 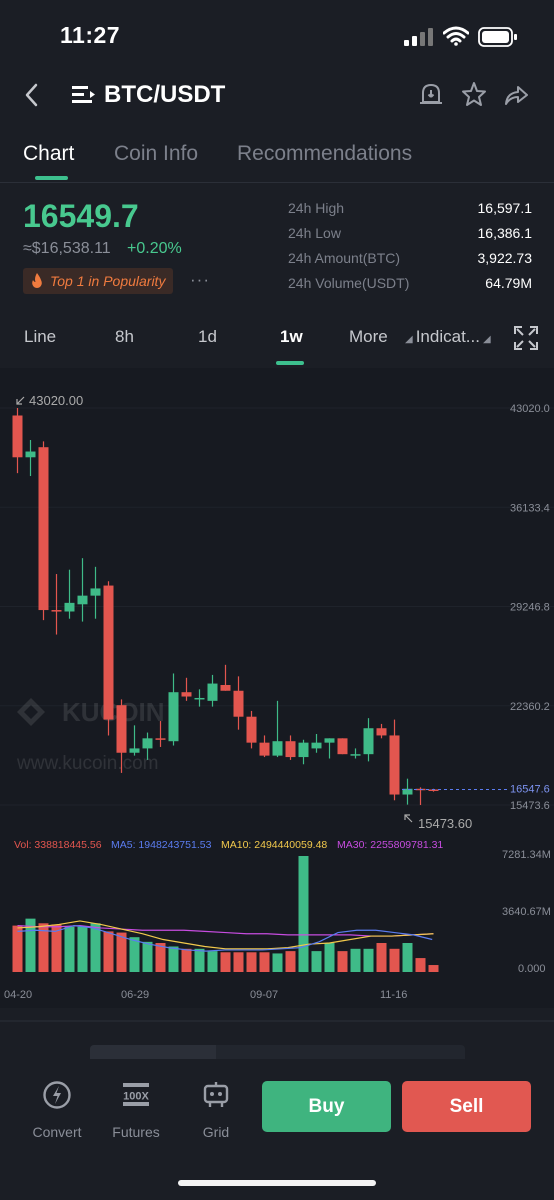 What do you see at coordinates (456, 36) in the screenshot?
I see `wifi-icon` at bounding box center [456, 36].